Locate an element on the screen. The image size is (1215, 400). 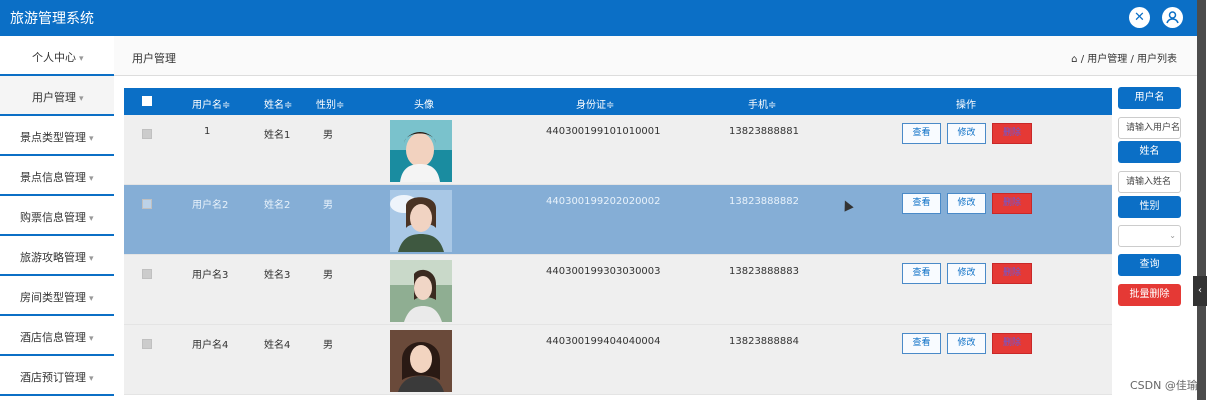
gender-label: 性别 is located at coordinates (1149, 207).